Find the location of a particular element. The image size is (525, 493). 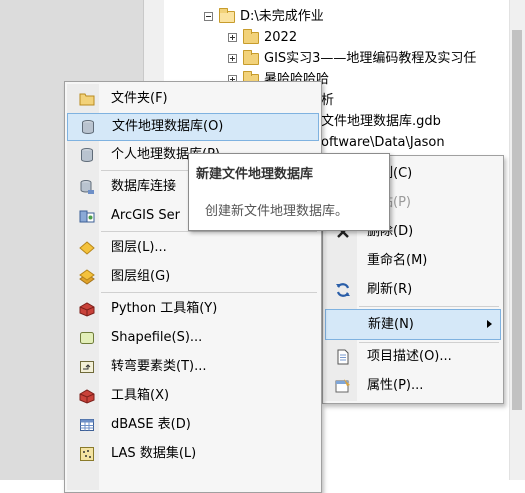

menu-item-python-toolbox: Python 工具箱(Y) is located at coordinates (193, 309).